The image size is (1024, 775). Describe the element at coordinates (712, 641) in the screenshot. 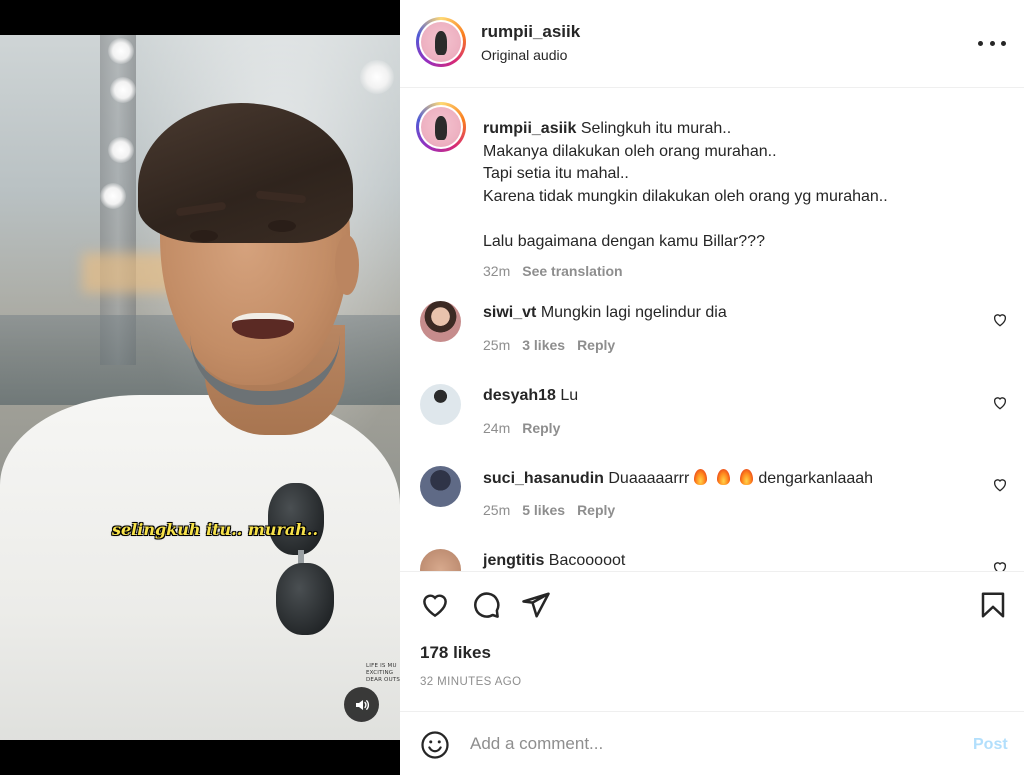

I see `post-actions: 178 likes 32 MINUTES AGO` at that location.